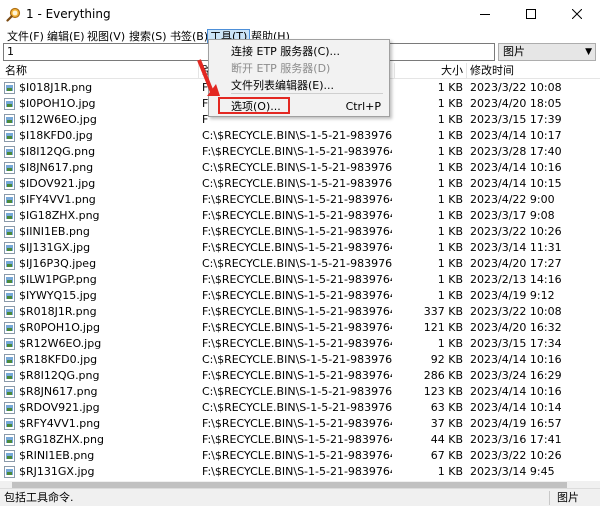  What do you see at coordinates (59, 215) in the screenshot?
I see `file-name: $IG18ZHX.png` at bounding box center [59, 215].